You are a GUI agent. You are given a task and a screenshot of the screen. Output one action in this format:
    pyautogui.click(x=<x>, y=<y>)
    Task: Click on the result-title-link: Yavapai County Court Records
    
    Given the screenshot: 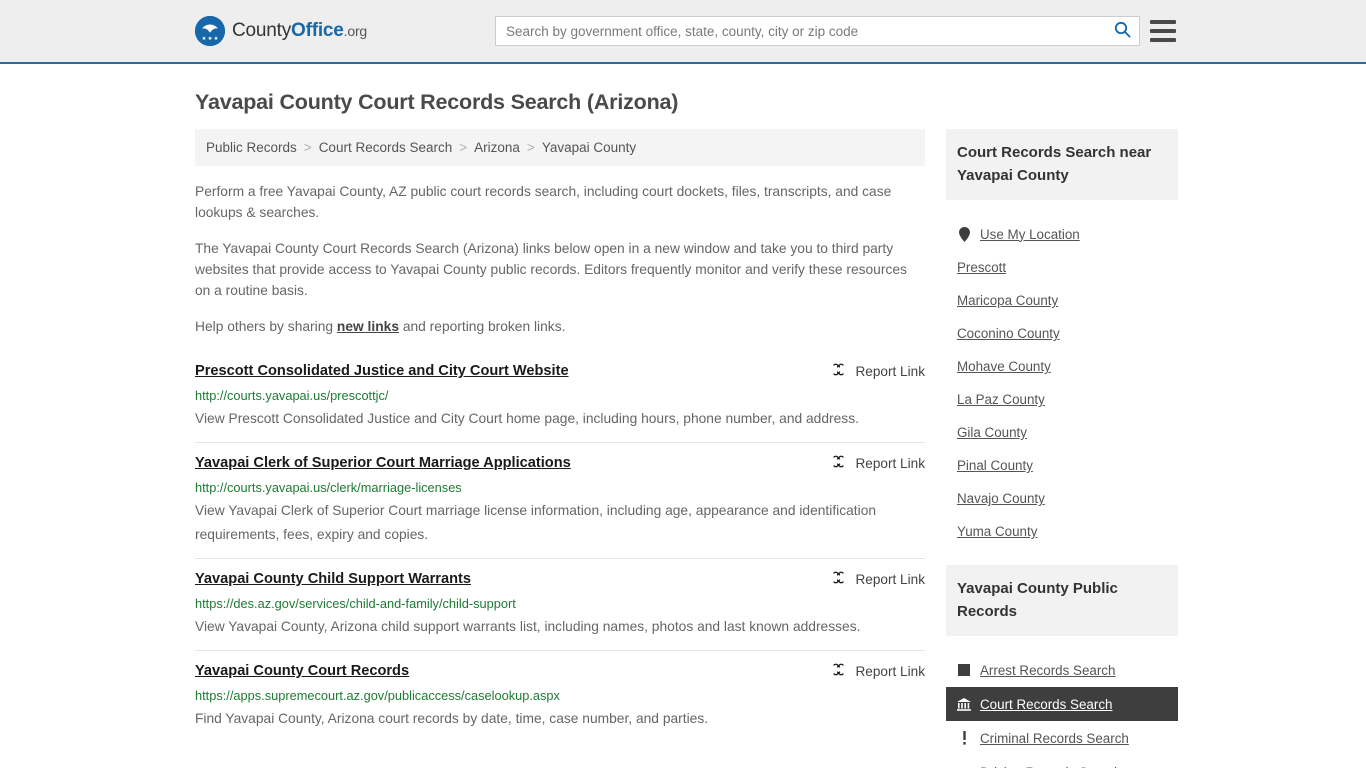 What is the action you would take?
    pyautogui.click(x=302, y=671)
    